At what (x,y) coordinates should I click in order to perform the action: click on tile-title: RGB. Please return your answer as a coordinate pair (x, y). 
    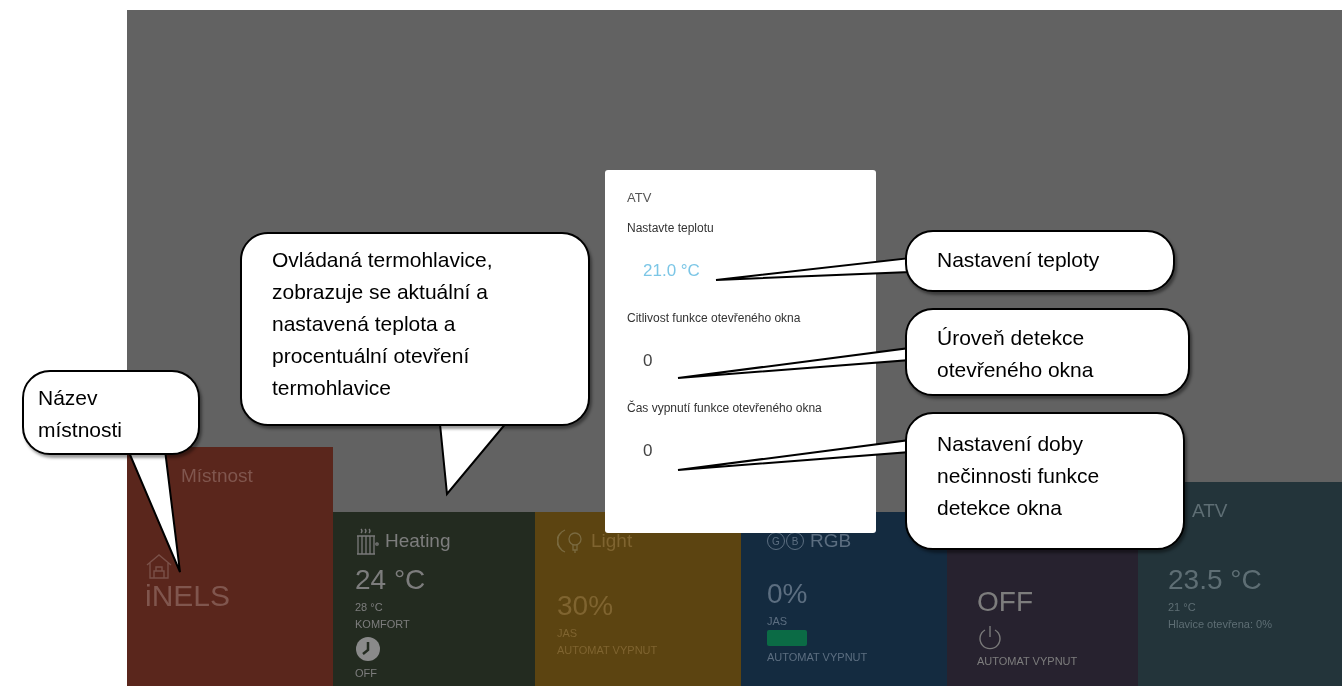
    Looking at the image, I should click on (831, 541).